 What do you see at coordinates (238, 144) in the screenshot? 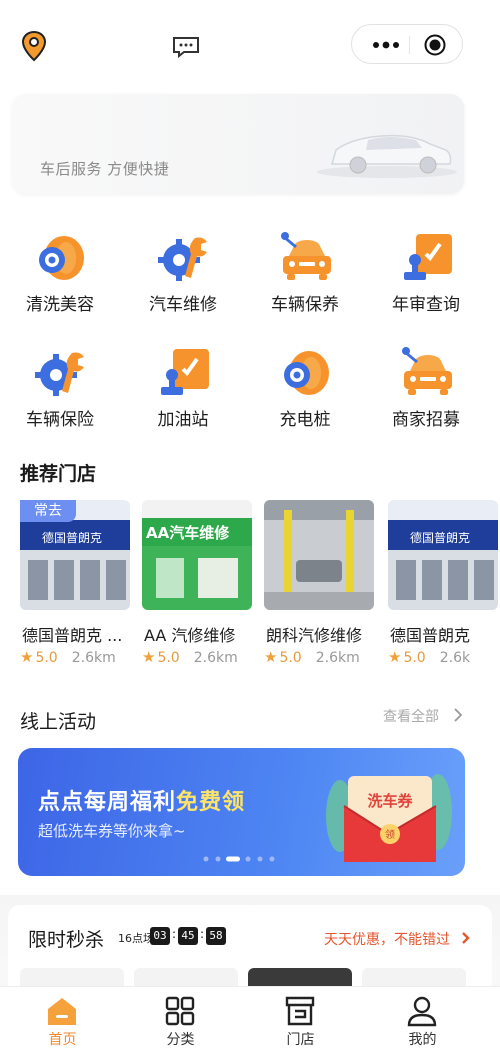
I see `hero-banner: 车后服务 方便快捷` at bounding box center [238, 144].